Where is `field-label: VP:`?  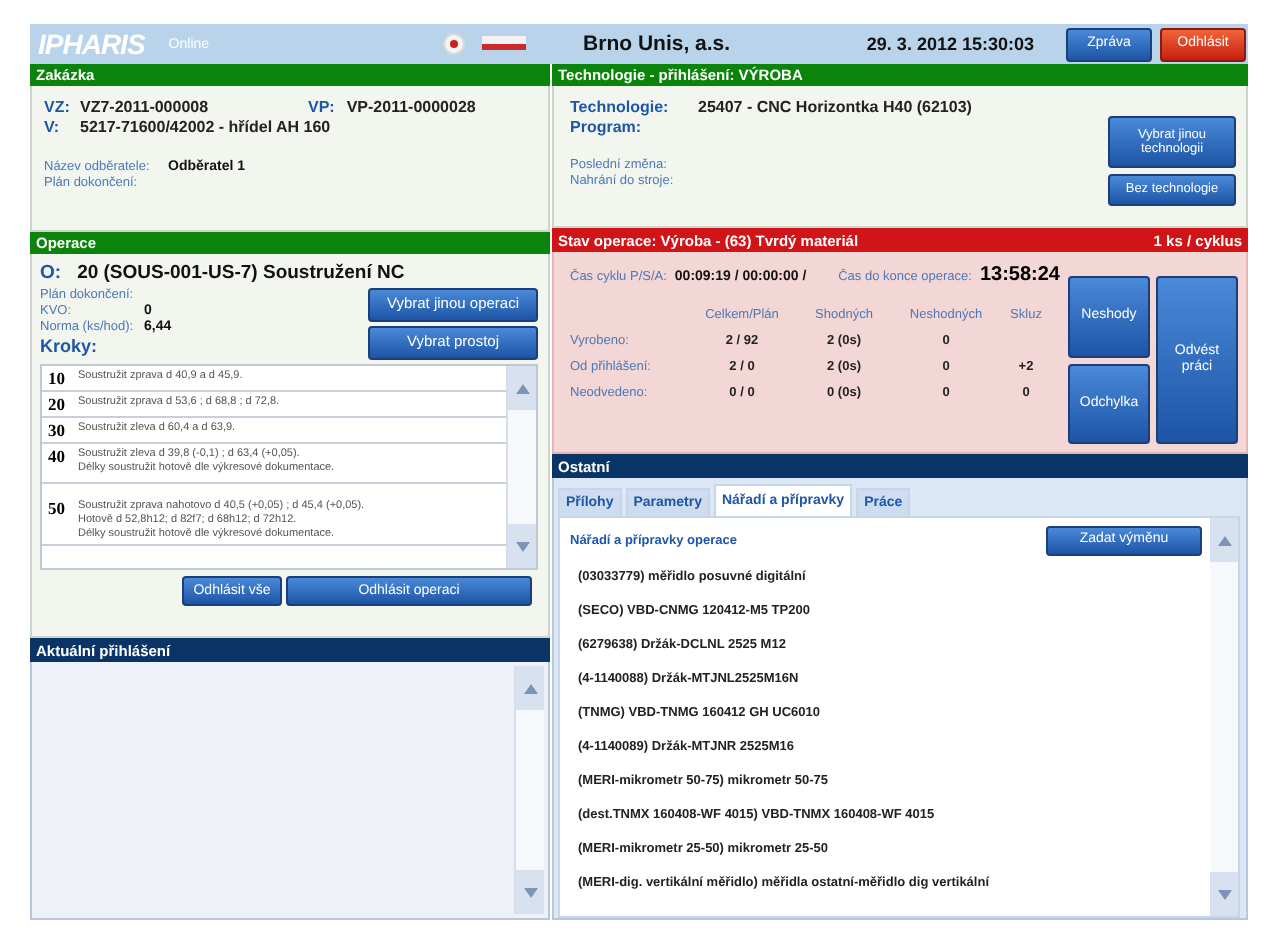 field-label: VP: is located at coordinates (321, 107).